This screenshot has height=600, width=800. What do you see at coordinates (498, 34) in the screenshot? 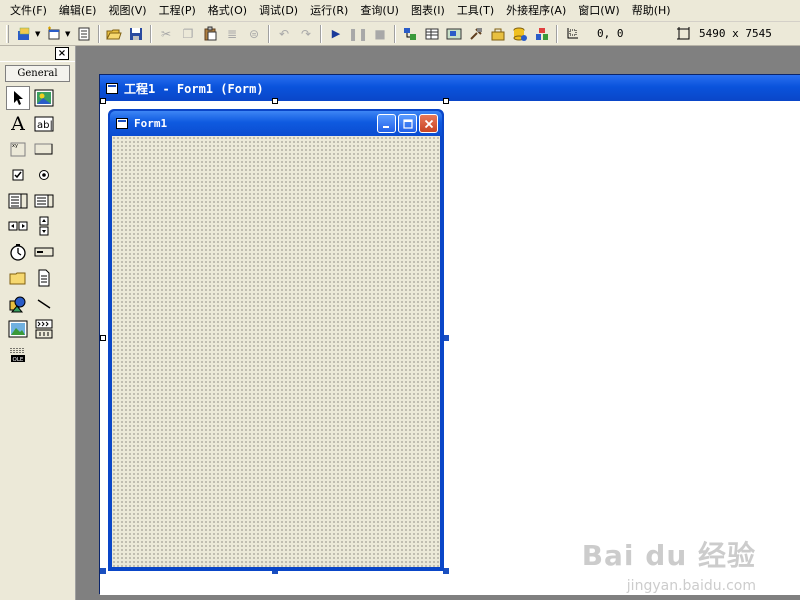
I see `toolbox-icon` at bounding box center [498, 34].